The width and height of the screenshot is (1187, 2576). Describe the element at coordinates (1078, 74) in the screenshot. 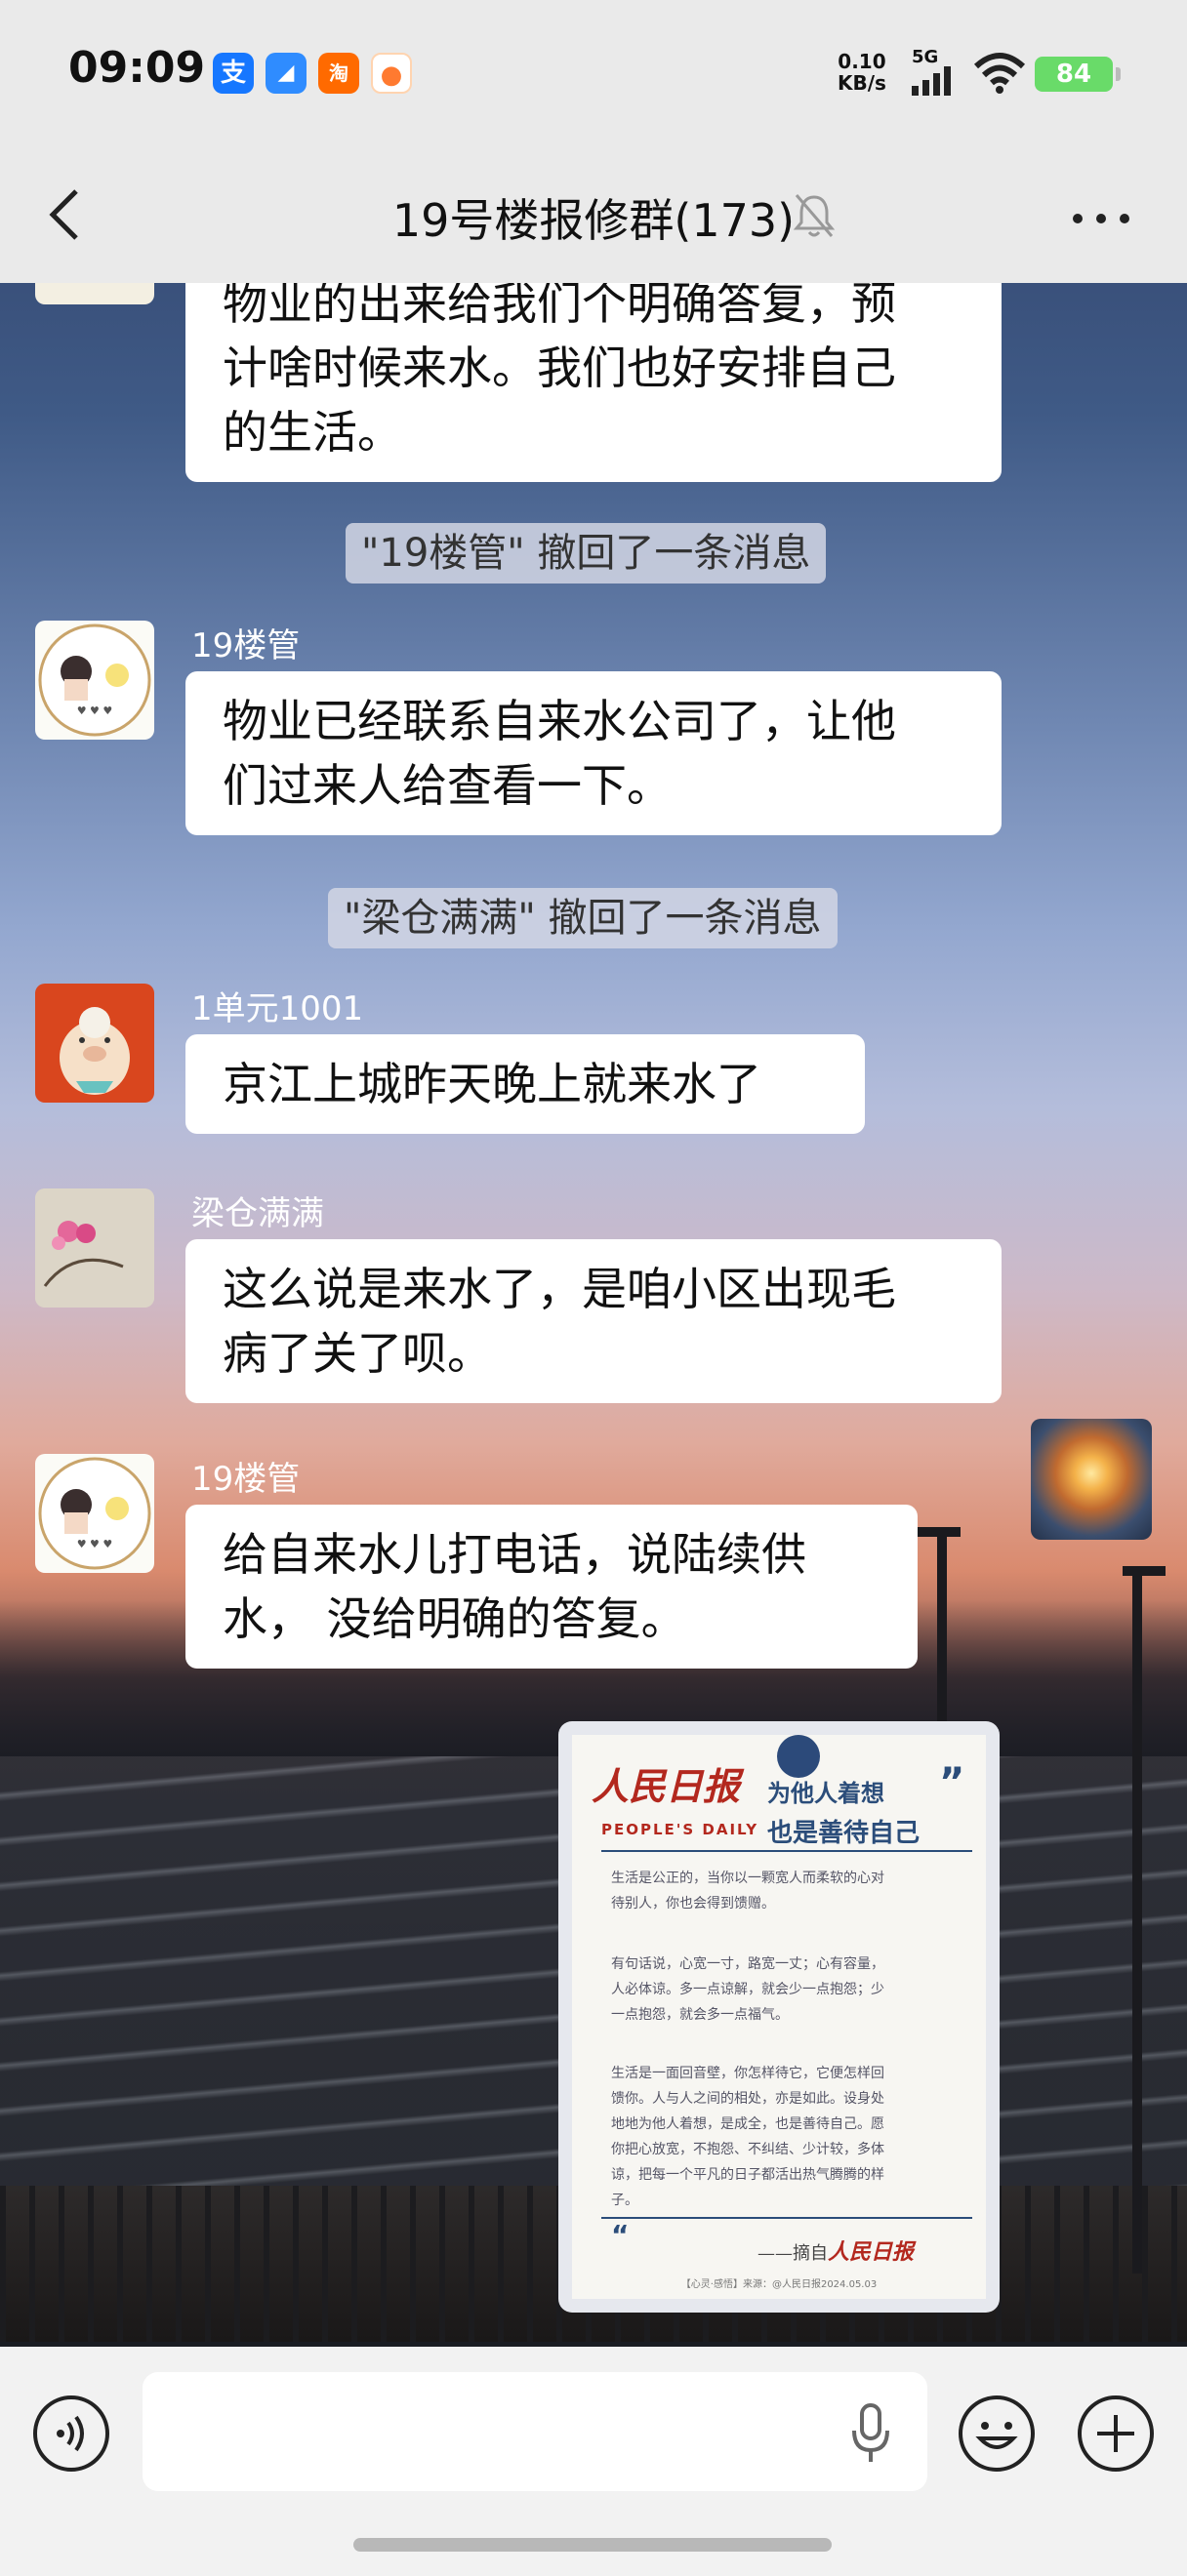

I see `battery-indicator: 84` at that location.